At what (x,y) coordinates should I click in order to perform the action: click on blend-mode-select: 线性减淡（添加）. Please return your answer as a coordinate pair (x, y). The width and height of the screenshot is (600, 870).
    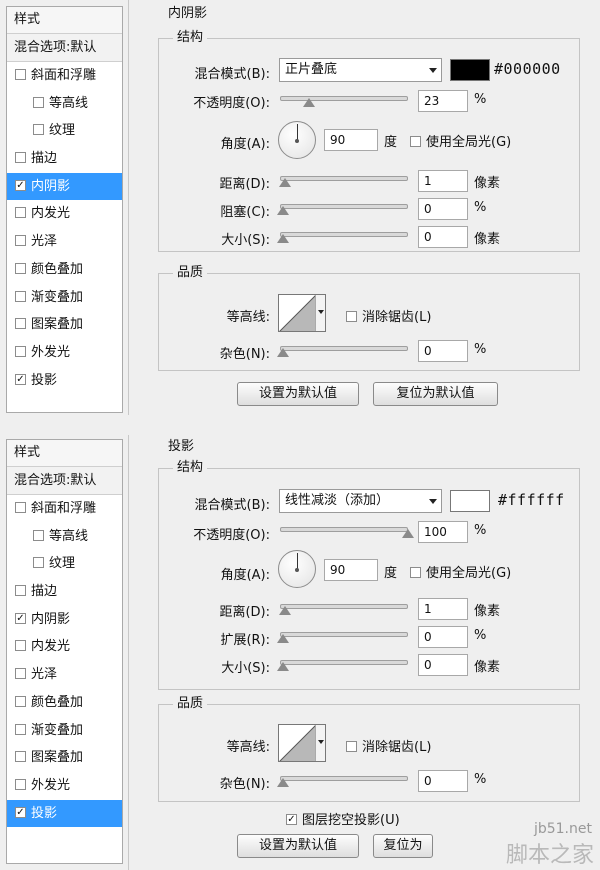
    Looking at the image, I should click on (360, 501).